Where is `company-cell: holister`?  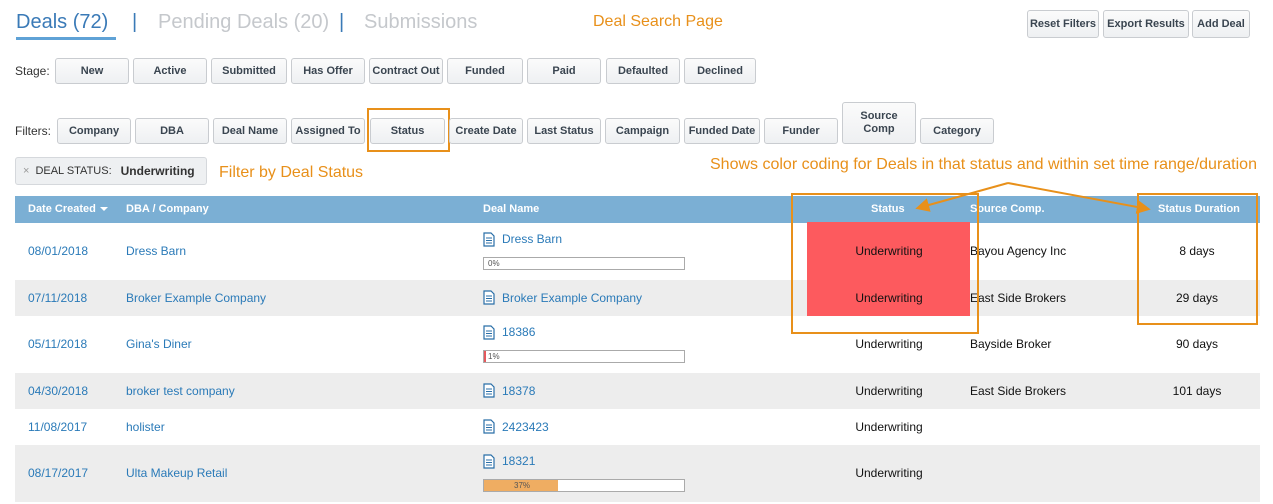 company-cell: holister is located at coordinates (145, 427).